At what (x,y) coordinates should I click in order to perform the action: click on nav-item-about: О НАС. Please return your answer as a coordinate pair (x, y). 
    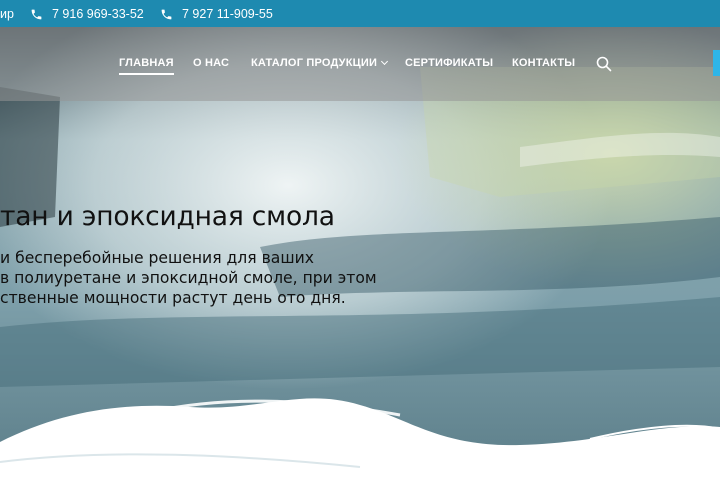
    Looking at the image, I should click on (211, 63).